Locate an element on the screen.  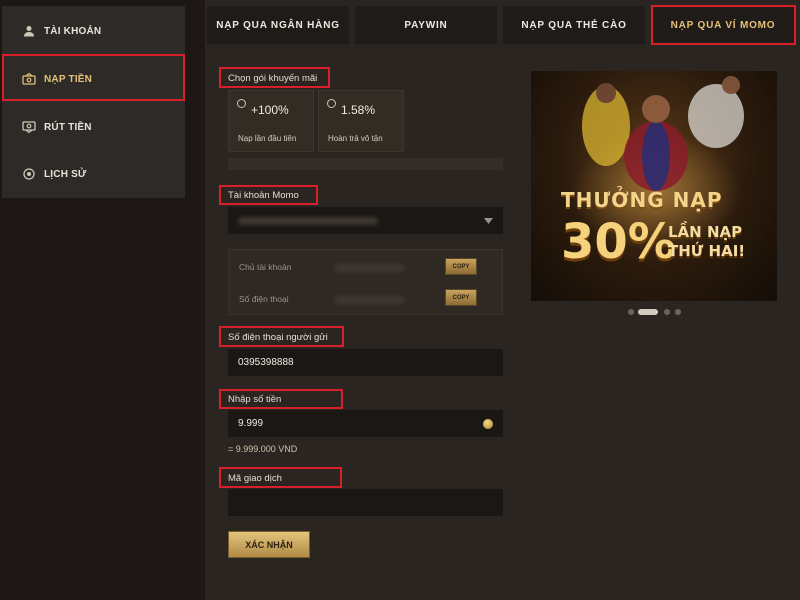
tab-label: PAYWIN is located at coordinates (426, 25).